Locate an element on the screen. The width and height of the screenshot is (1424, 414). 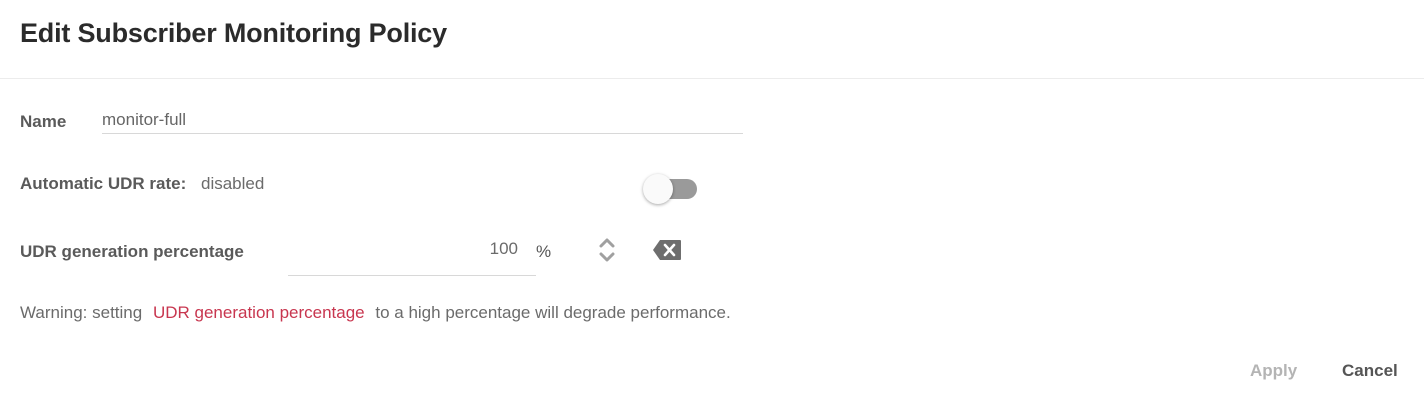
name-input is located at coordinates (422, 120).